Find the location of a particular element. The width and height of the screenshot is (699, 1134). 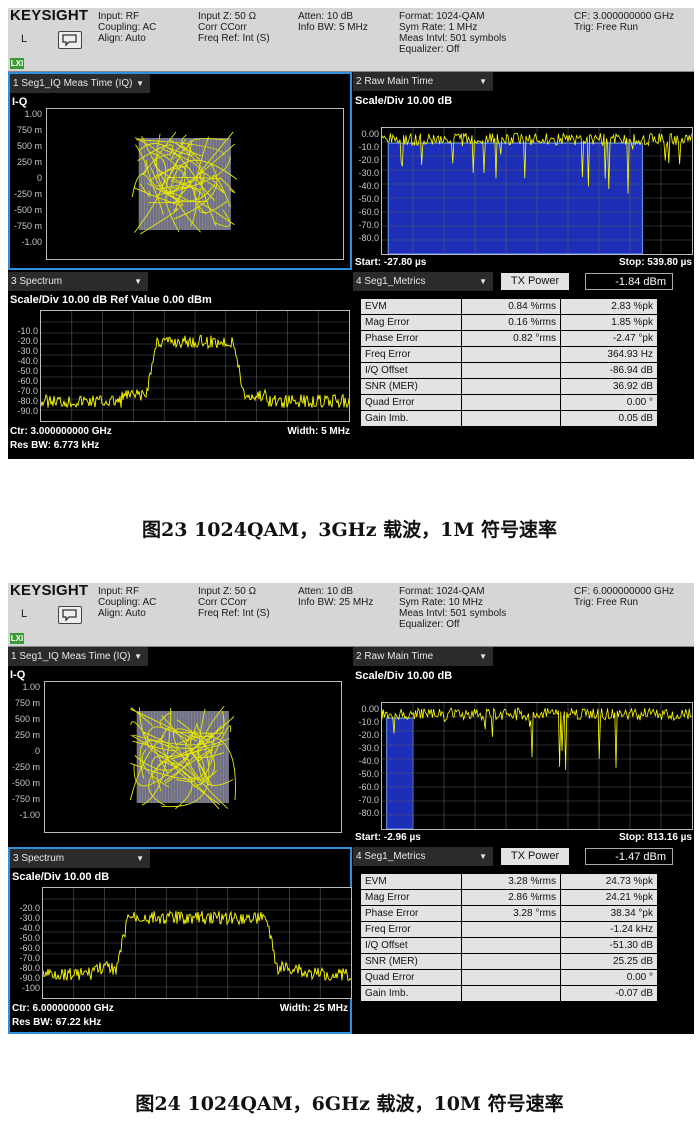

metric-name: Freq Error is located at coordinates (411, 354).